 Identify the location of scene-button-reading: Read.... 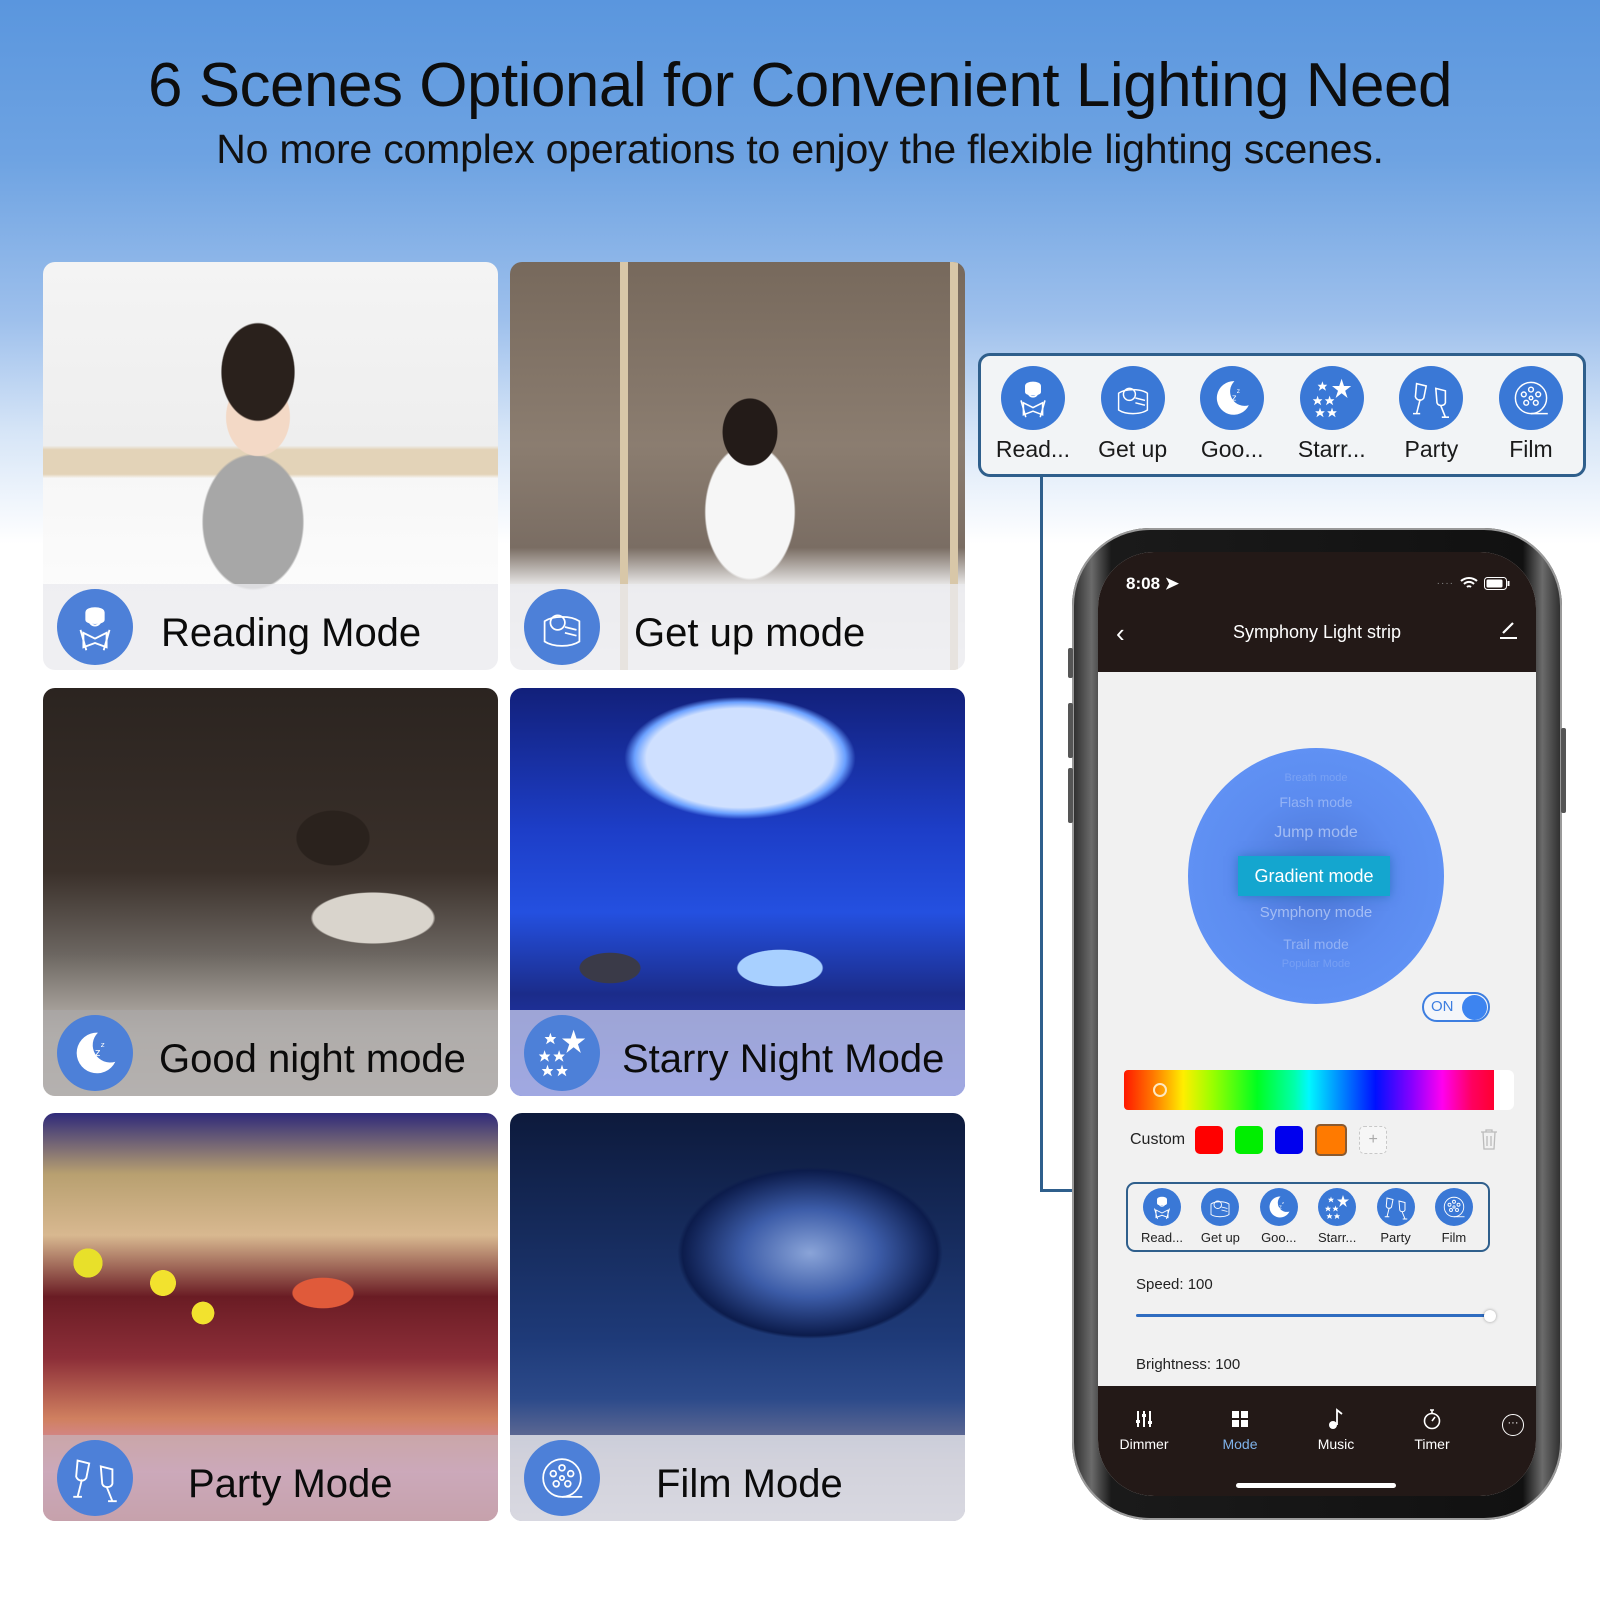
(1162, 1219).